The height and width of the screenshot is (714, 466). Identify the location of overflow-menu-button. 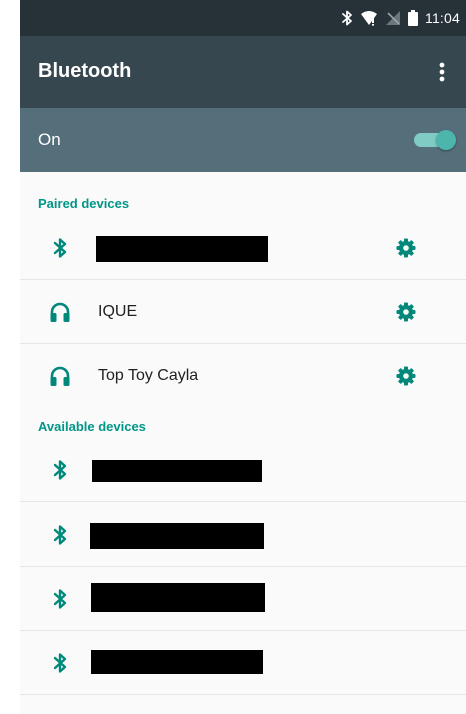
(442, 72).